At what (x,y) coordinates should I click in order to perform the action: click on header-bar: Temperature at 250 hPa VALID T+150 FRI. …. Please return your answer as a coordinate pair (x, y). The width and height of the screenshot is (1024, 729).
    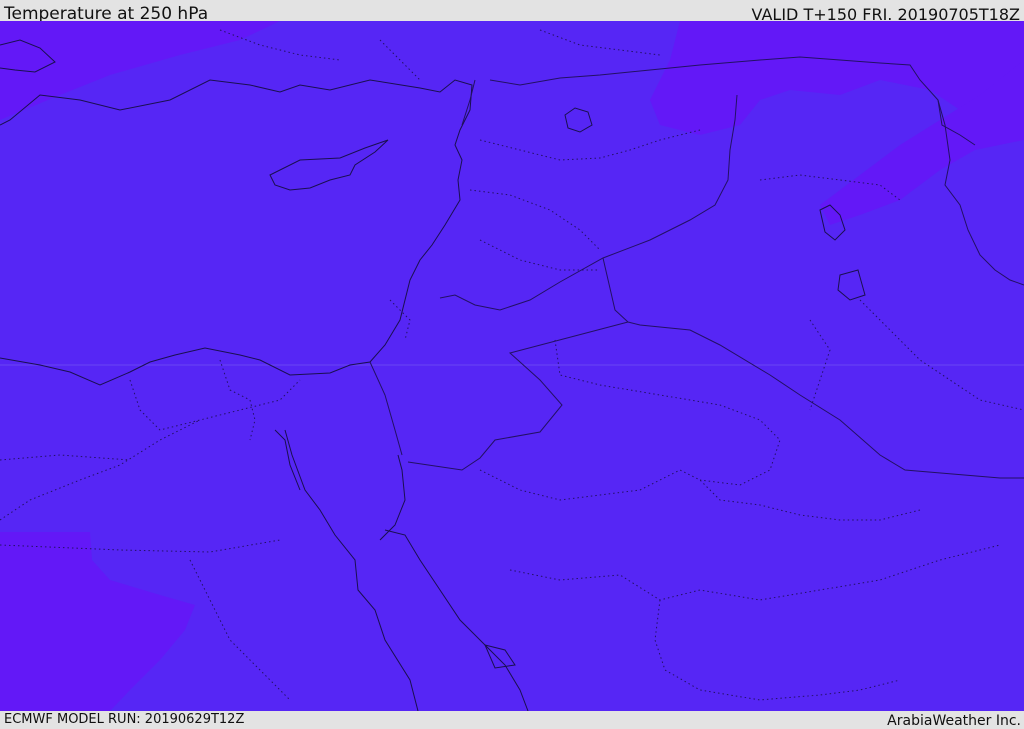
    Looking at the image, I should click on (512, 12).